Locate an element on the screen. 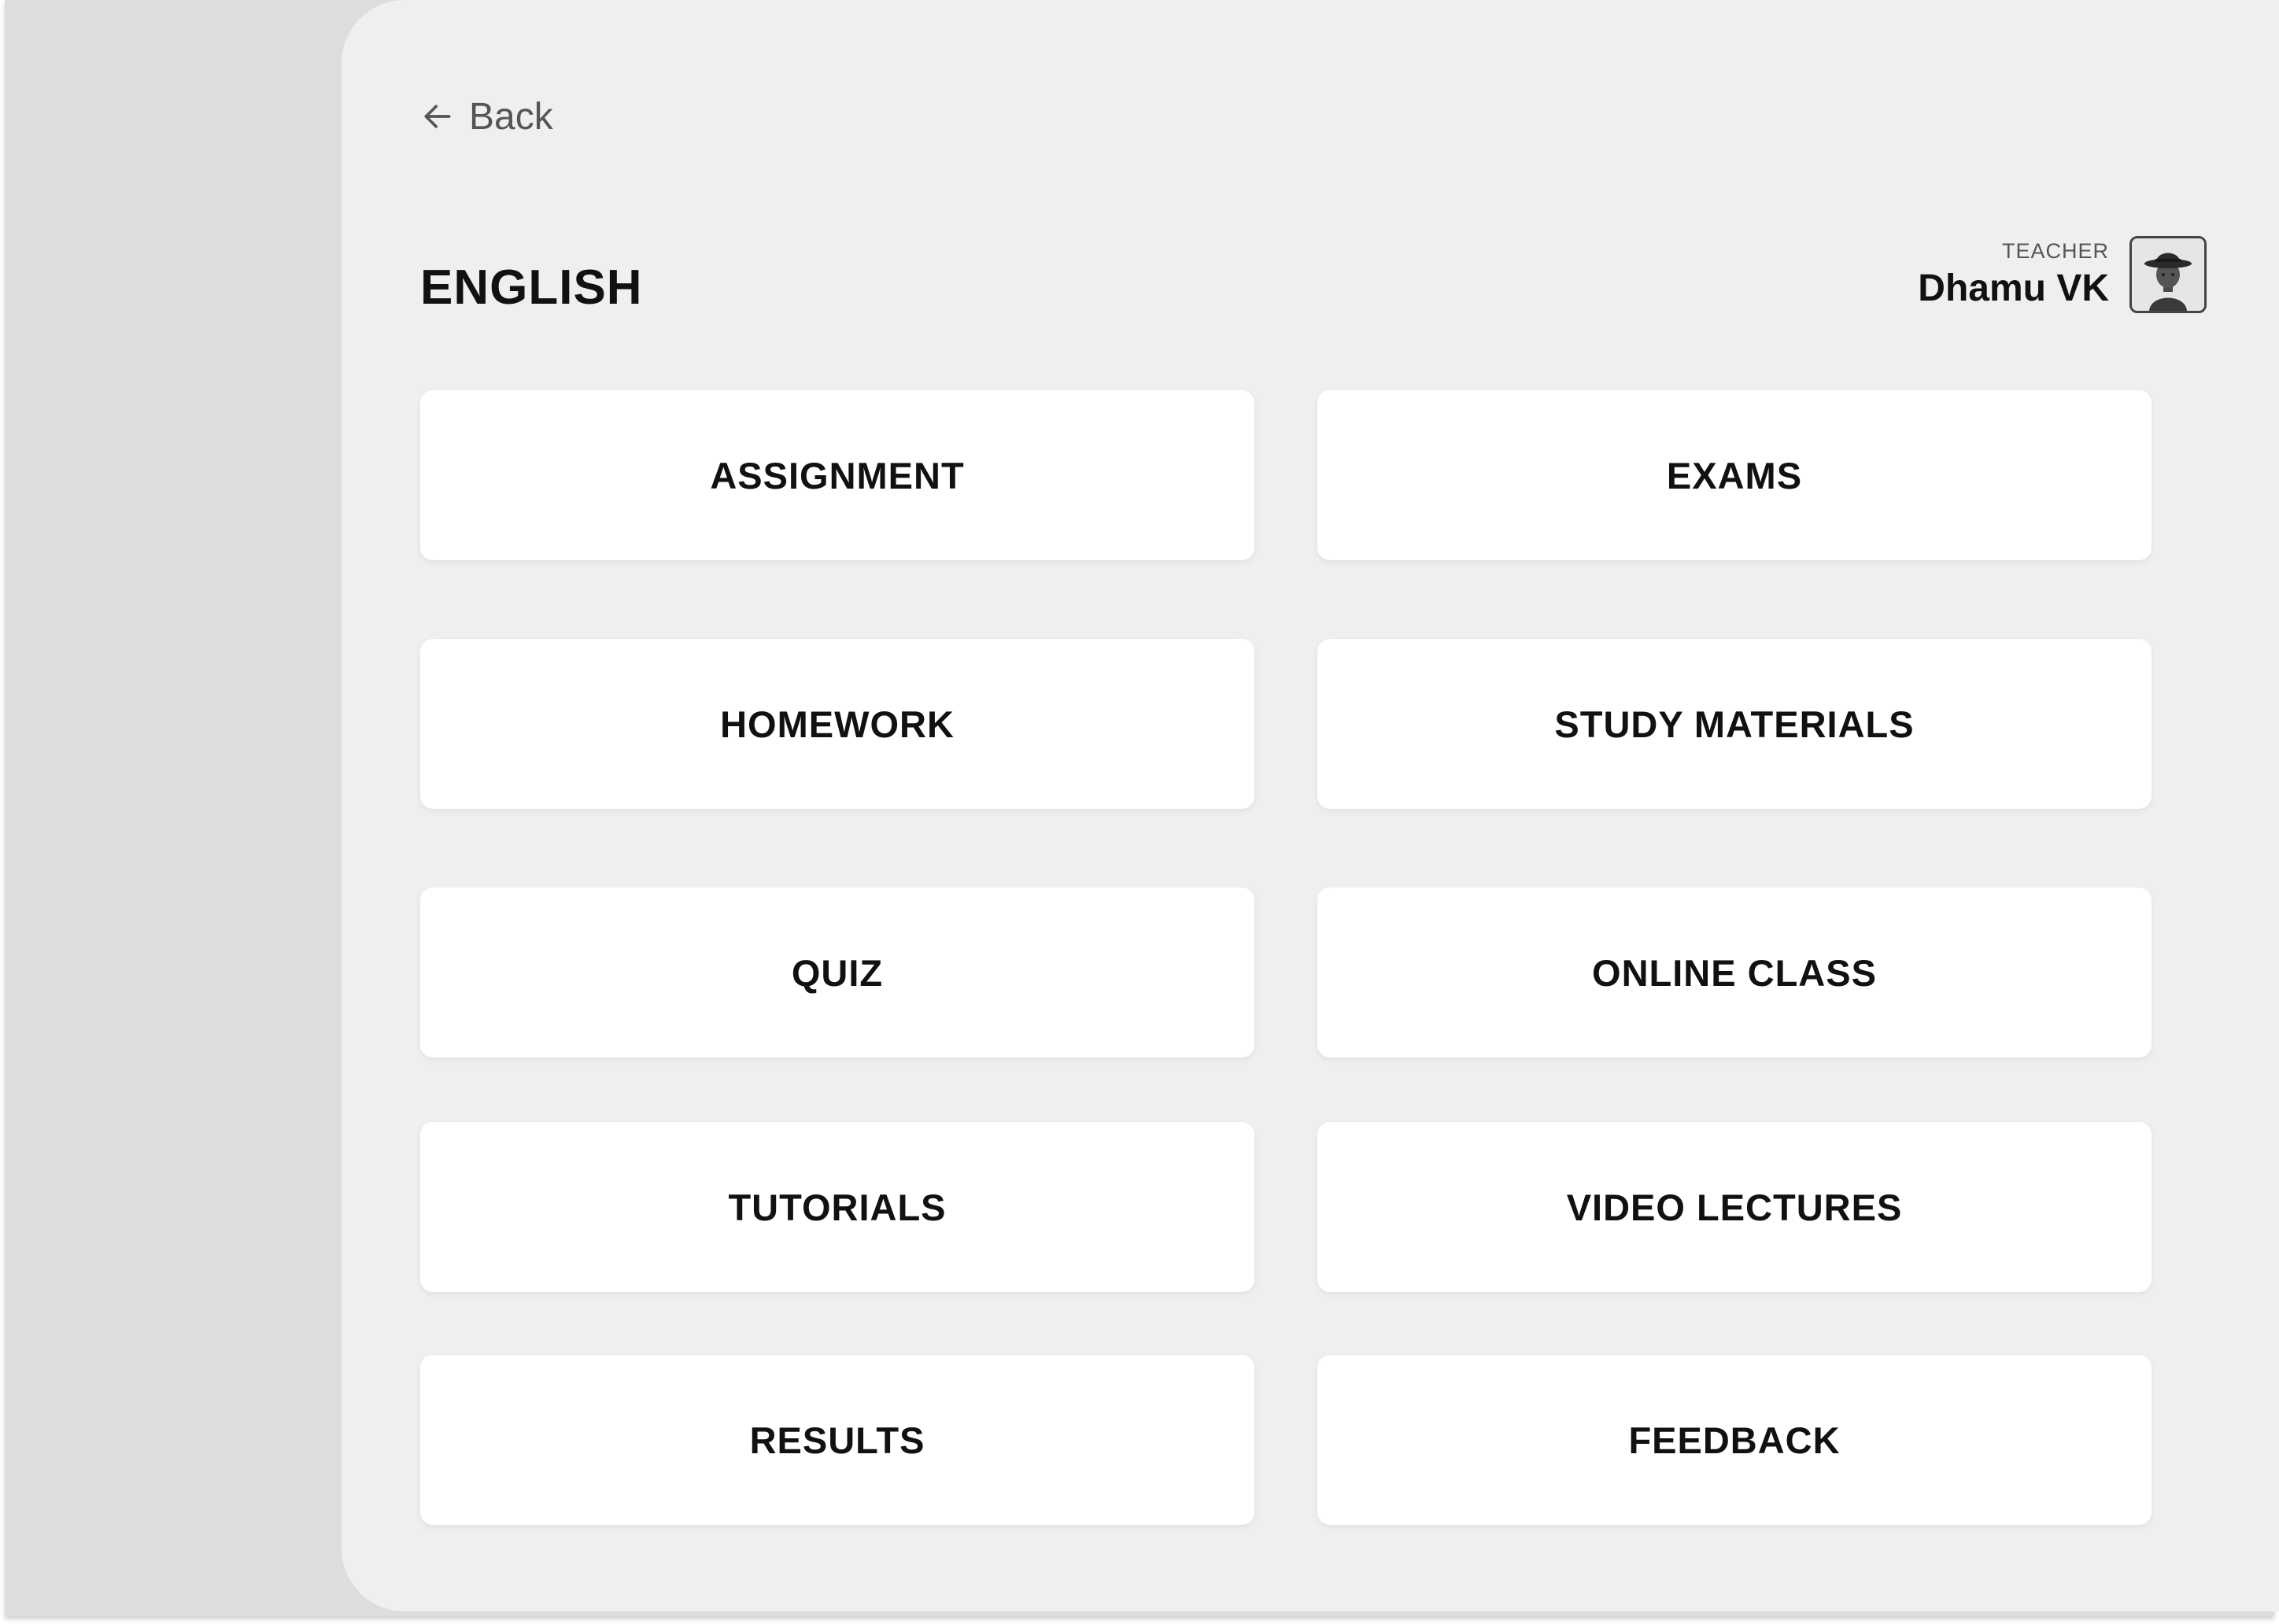 Image resolution: width=2279 pixels, height=1624 pixels. card-label: VIDEO LECTURES is located at coordinates (1734, 1207).